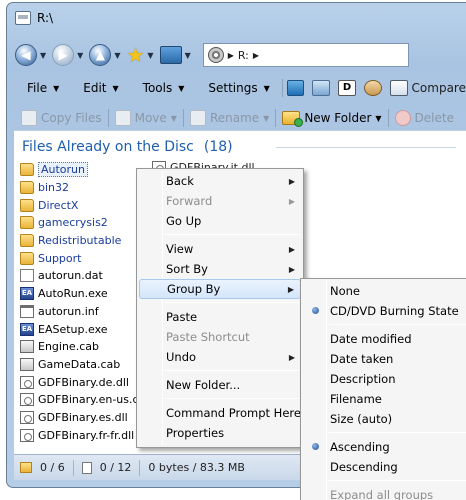 This screenshot has width=466, height=500. I want to click on list-item: GameData.cab, so click(85, 365).